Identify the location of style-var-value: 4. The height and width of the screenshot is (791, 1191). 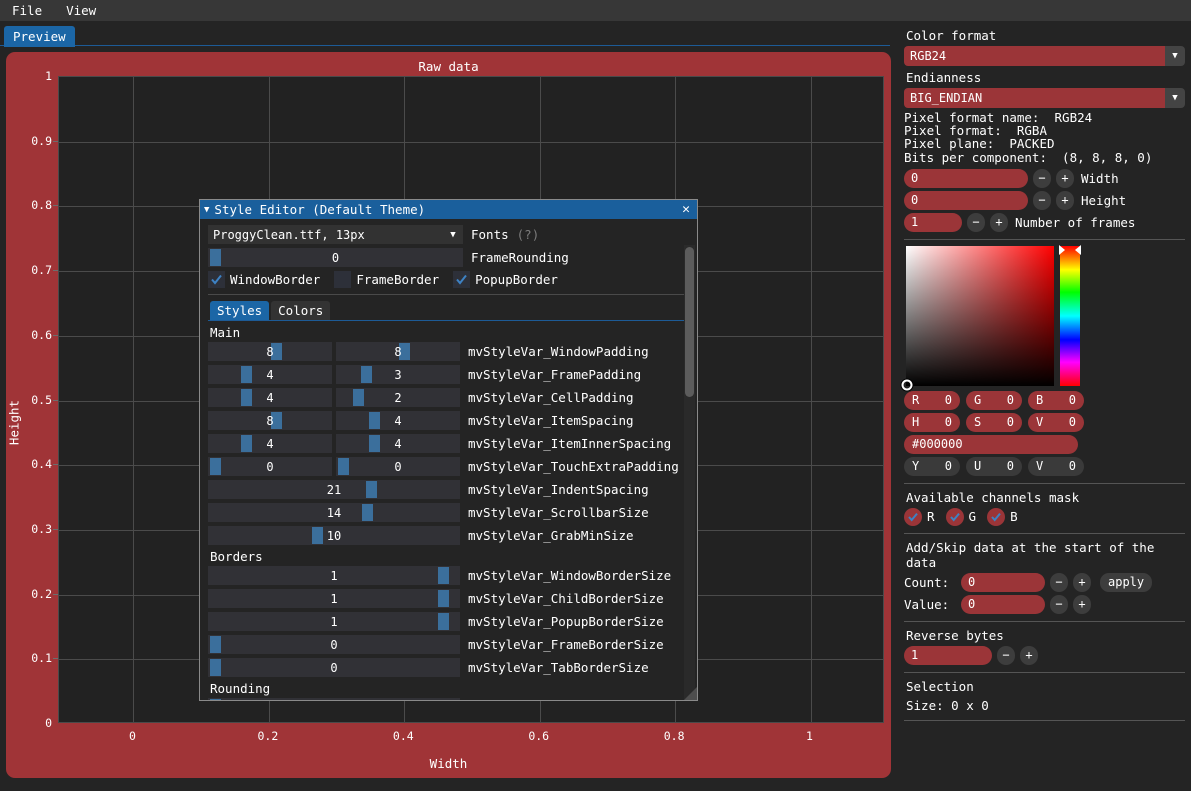
(270, 443).